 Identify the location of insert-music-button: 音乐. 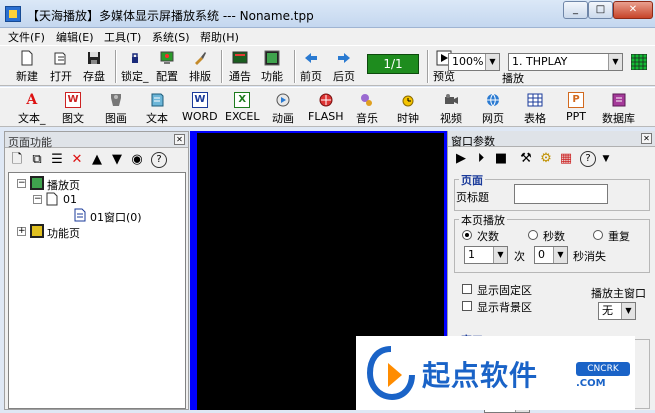
(367, 109).